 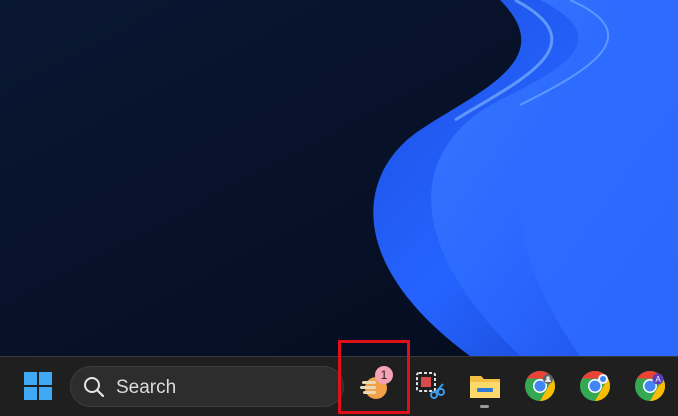 What do you see at coordinates (146, 387) in the screenshot?
I see `search-label: Search` at bounding box center [146, 387].